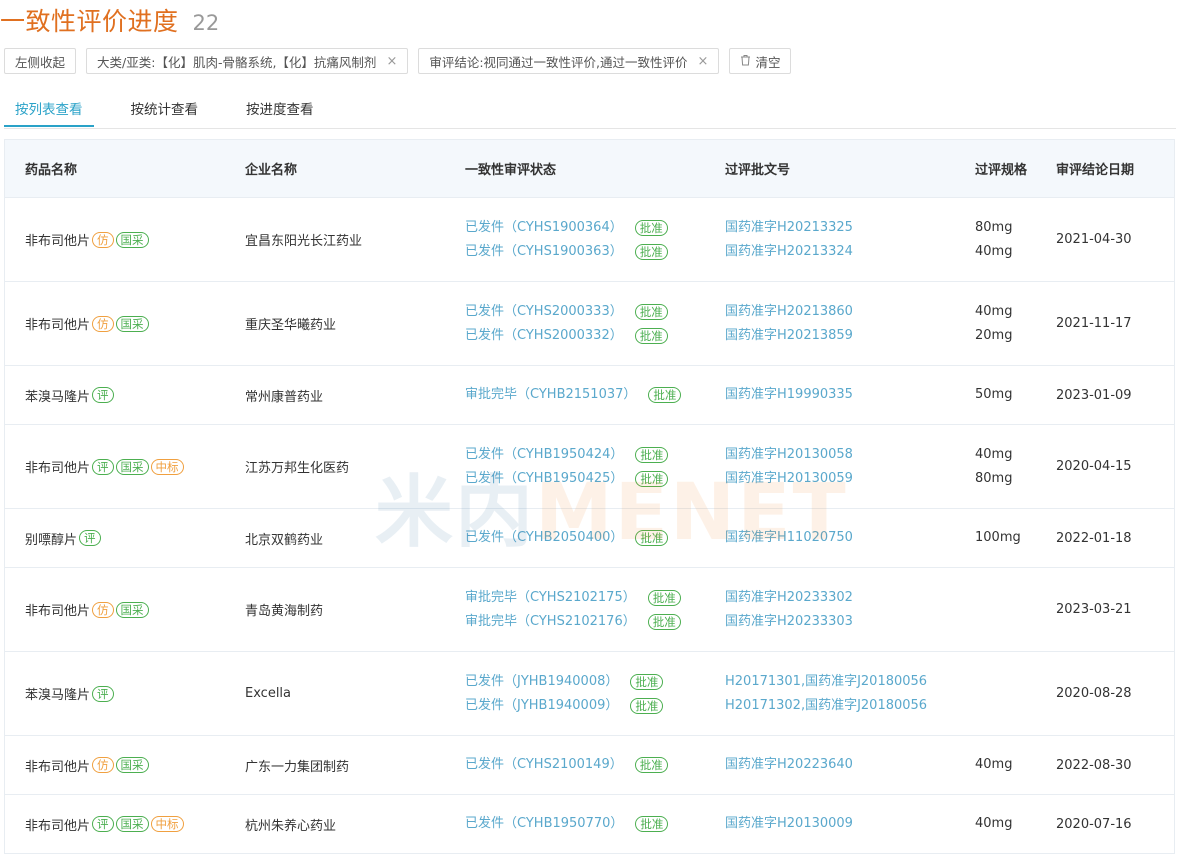 This screenshot has height=854, width=1178. What do you see at coordinates (1094, 239) in the screenshot?
I see `conclusion-date: 2021-04-30` at bounding box center [1094, 239].